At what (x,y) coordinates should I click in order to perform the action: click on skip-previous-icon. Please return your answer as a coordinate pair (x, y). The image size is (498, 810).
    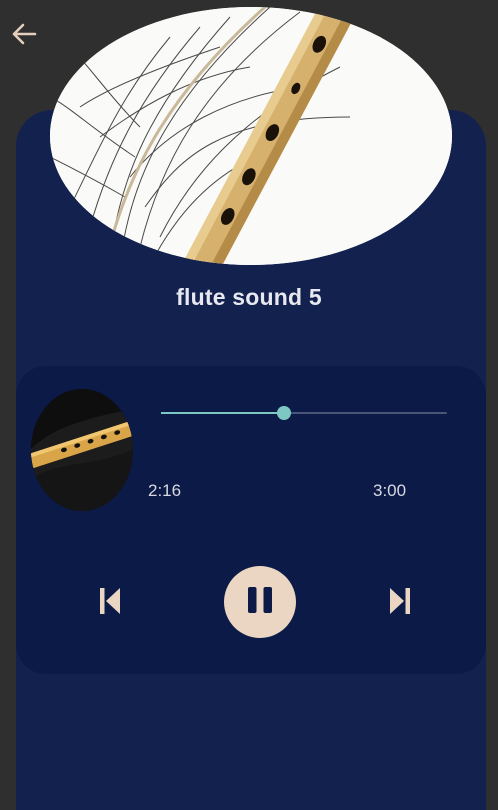
    Looking at the image, I should click on (110, 603).